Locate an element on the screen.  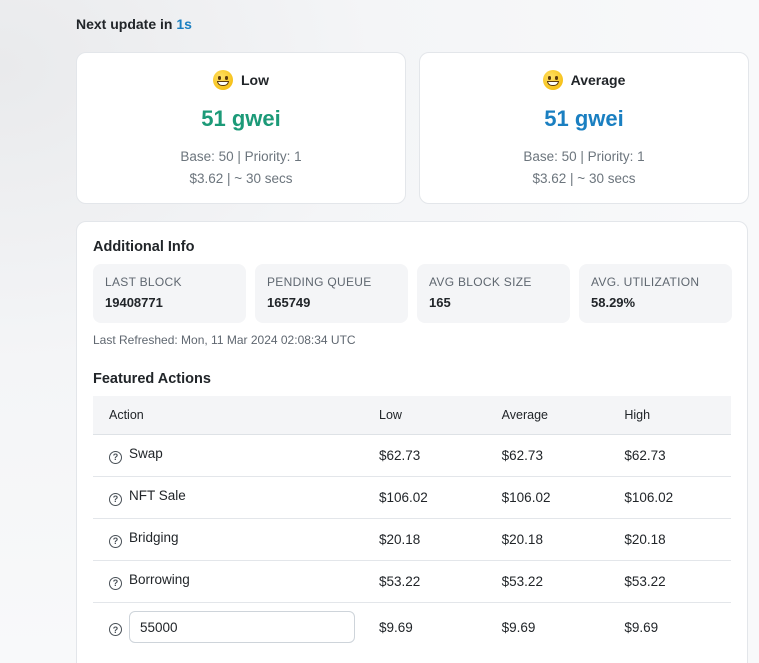
stat-value: 165 is located at coordinates (440, 302).